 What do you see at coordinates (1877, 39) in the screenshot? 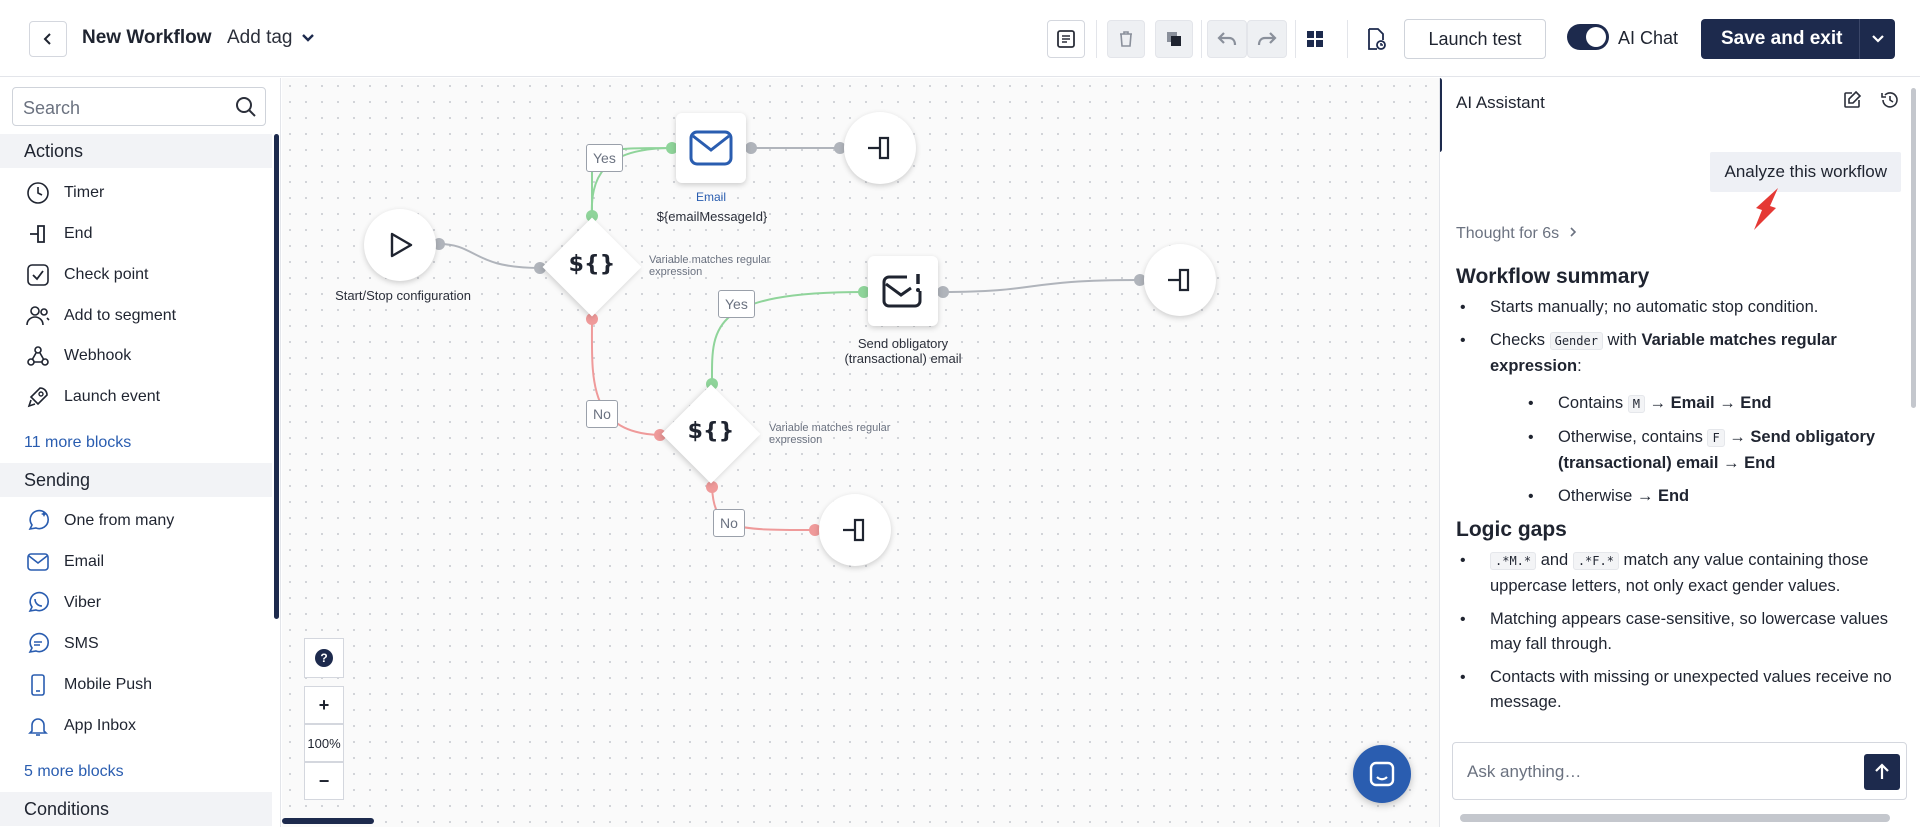
I see `save-options-caret` at bounding box center [1877, 39].